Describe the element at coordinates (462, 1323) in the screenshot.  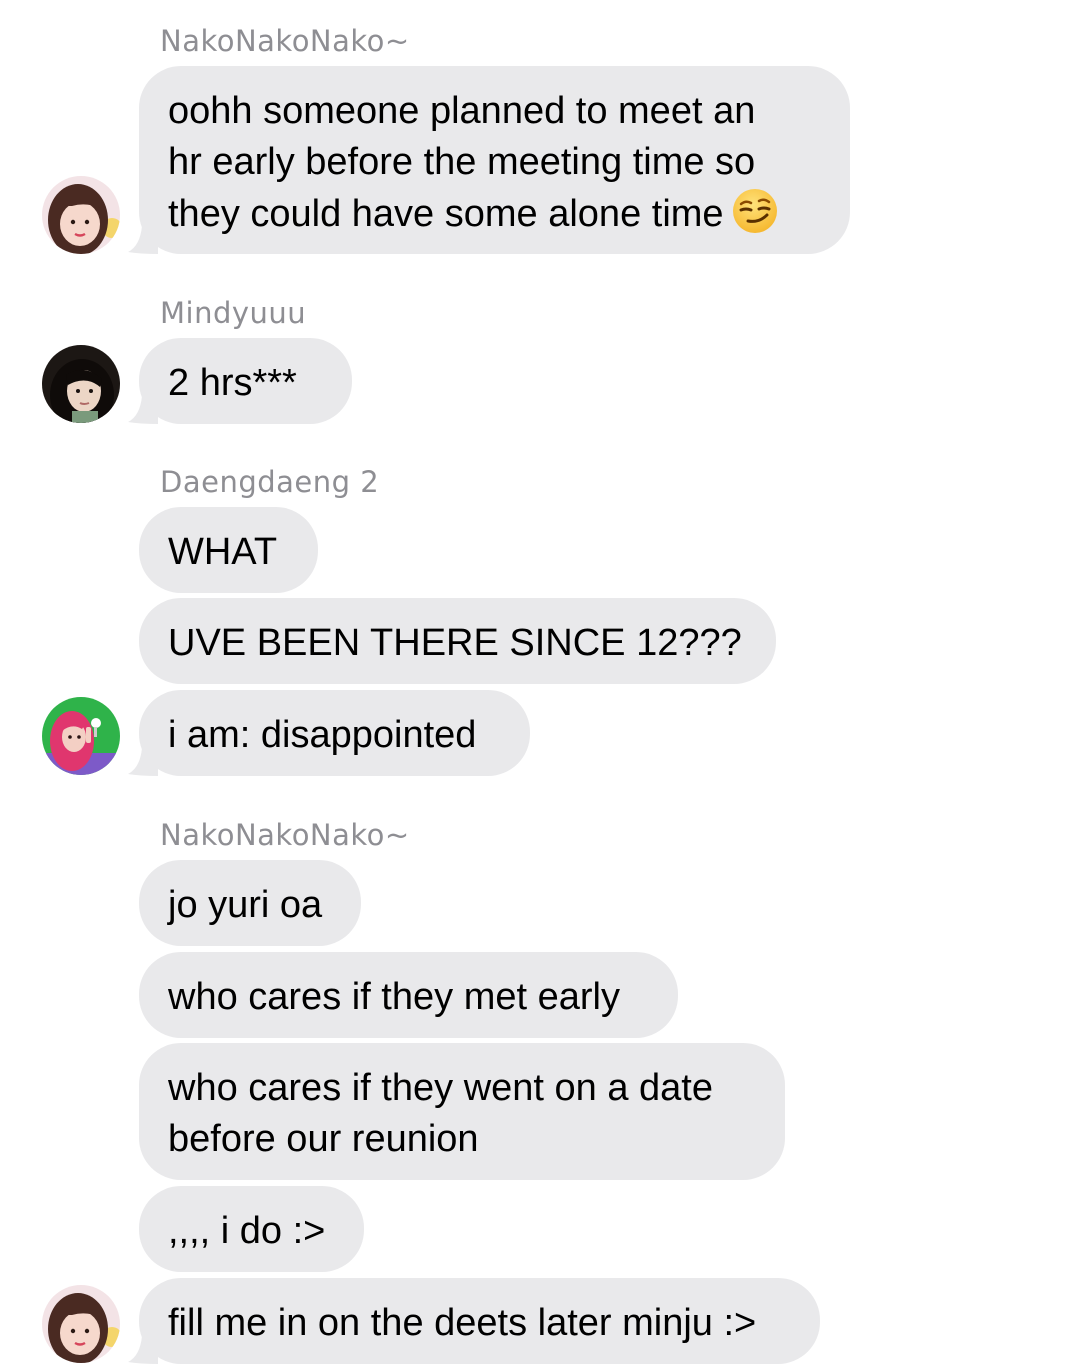
I see `message-text: fill me in on the deets later minju :>` at that location.